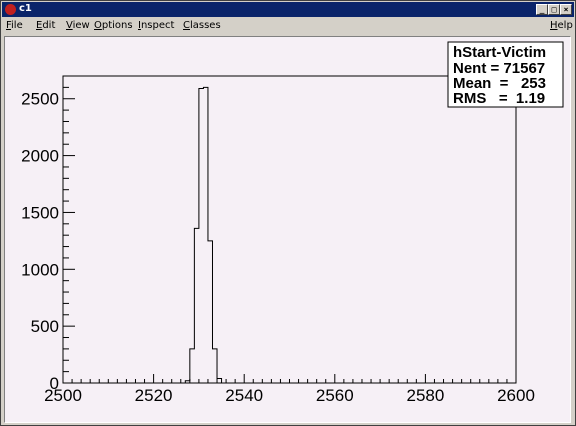  What do you see at coordinates (10, 9) in the screenshot?
I see `app-icon` at bounding box center [10, 9].